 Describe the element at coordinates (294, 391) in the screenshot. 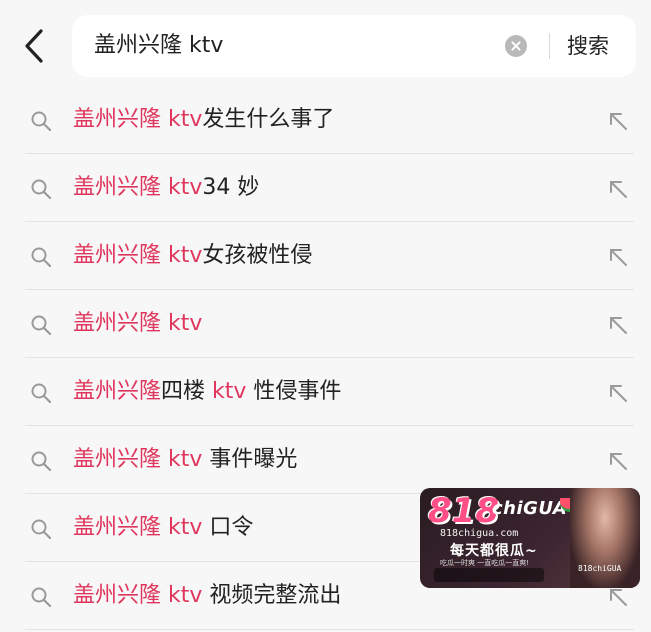

I see `suggestion-rest: 性侵事件` at that location.